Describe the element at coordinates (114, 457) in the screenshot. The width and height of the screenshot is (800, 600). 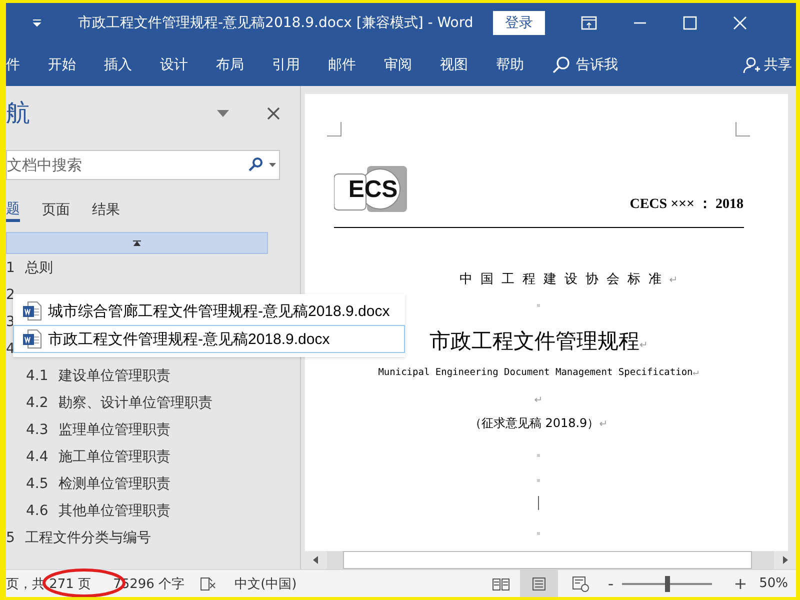
I see `heading-item: 施工单位管理职责` at that location.